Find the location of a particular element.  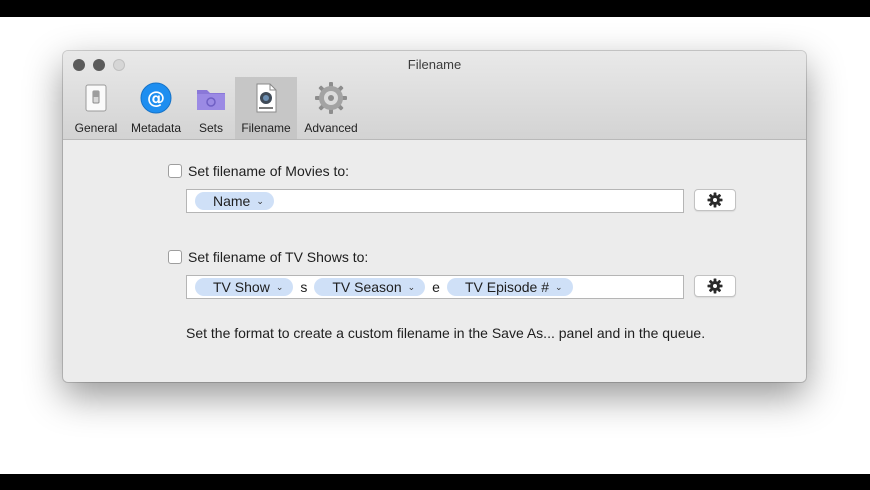

document-icon is located at coordinates (266, 98).